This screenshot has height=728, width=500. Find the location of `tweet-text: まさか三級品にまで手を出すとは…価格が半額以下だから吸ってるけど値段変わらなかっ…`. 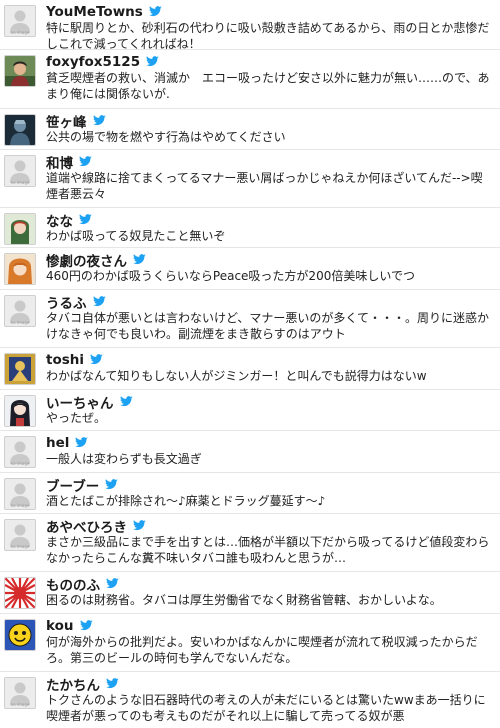

tweet-text: まさか三級品にまで手を出すとは…価格が半額以下だから吸ってるけど値段変わらなかっ… is located at coordinates (268, 550).